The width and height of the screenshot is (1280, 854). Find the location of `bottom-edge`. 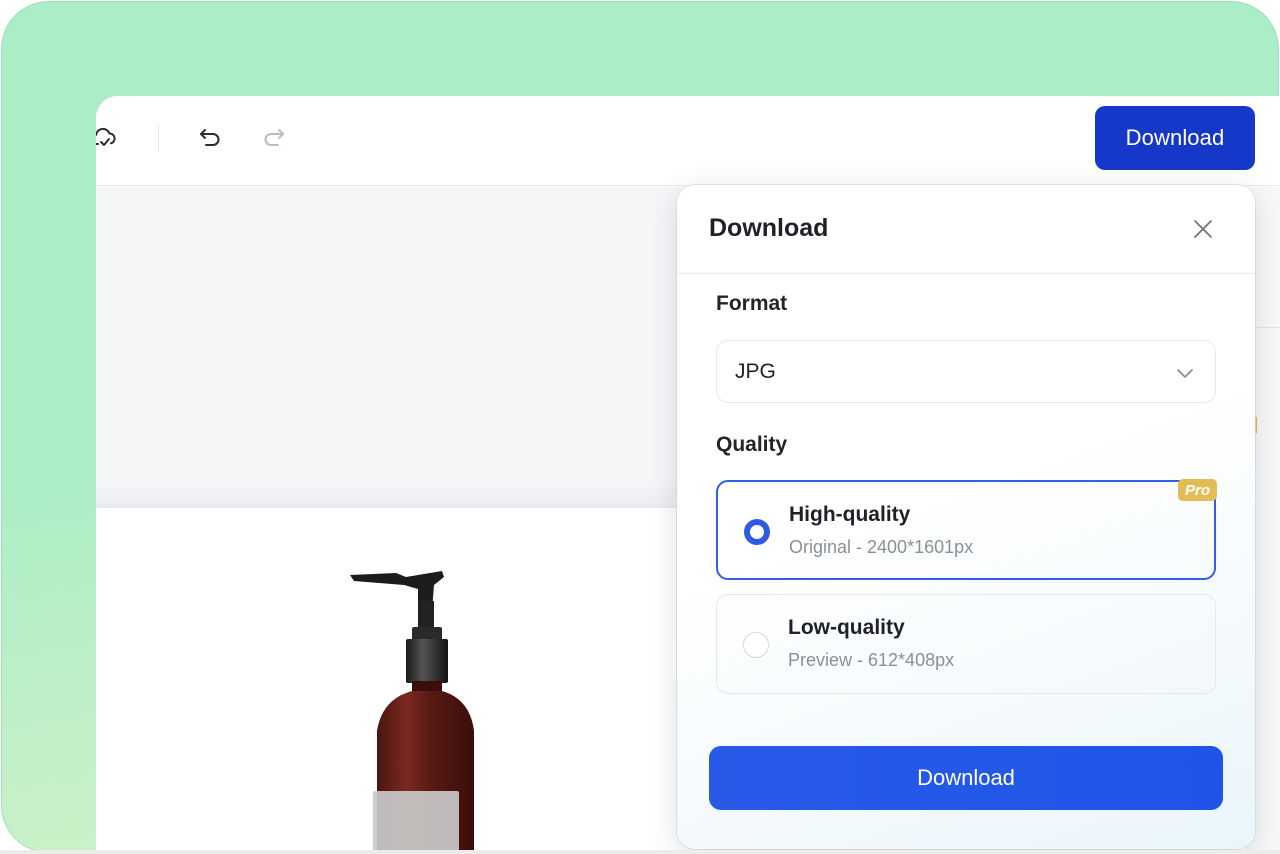

bottom-edge is located at coordinates (640, 852).